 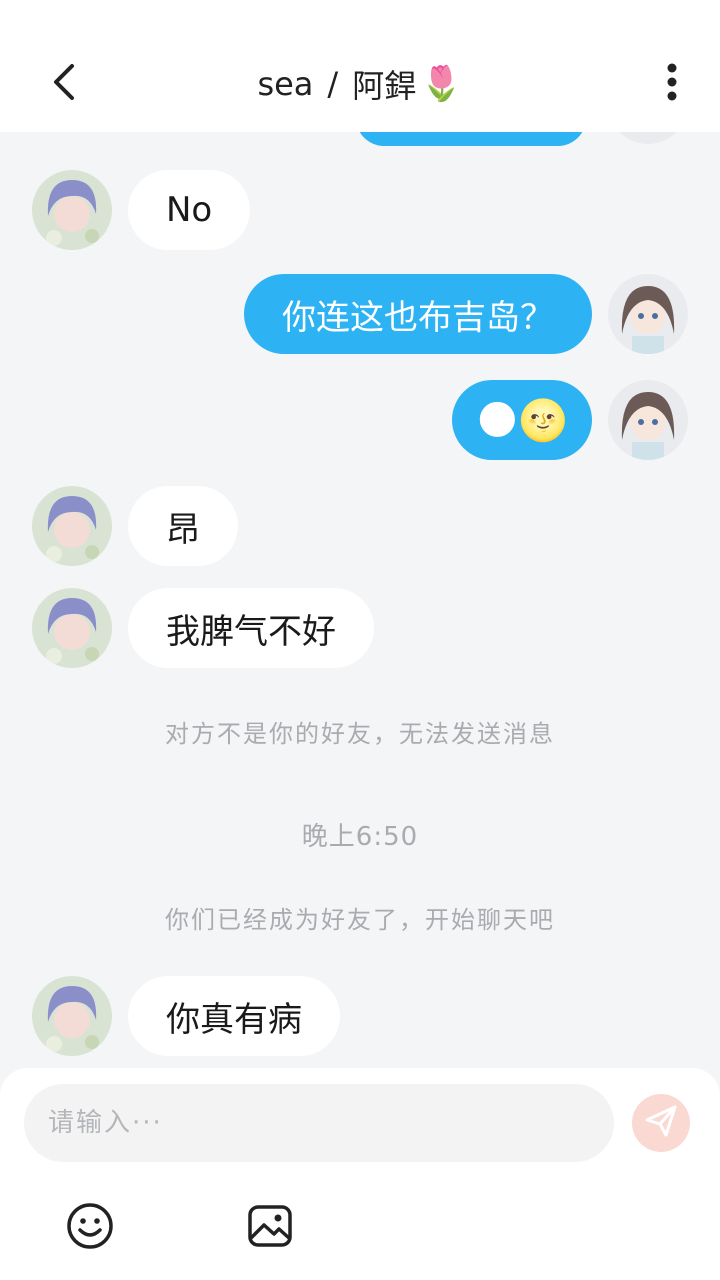 I want to click on emoji-button, so click(x=90, y=1228).